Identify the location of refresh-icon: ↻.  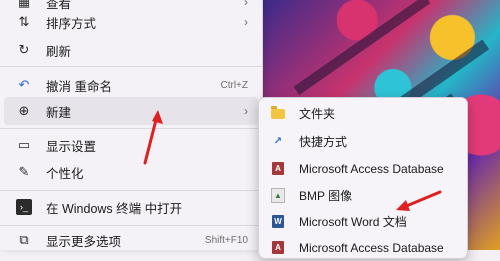
(24, 49).